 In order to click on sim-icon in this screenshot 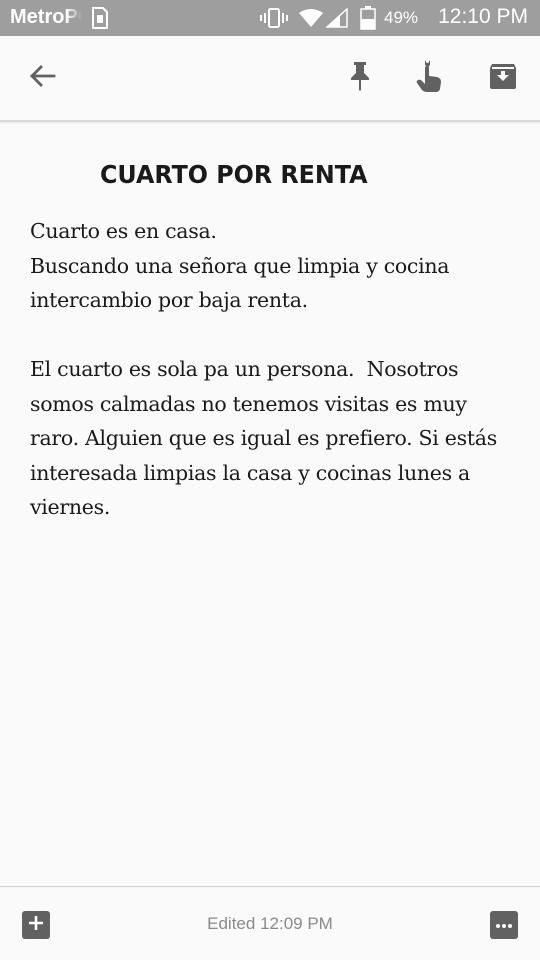, I will do `click(100, 20)`.